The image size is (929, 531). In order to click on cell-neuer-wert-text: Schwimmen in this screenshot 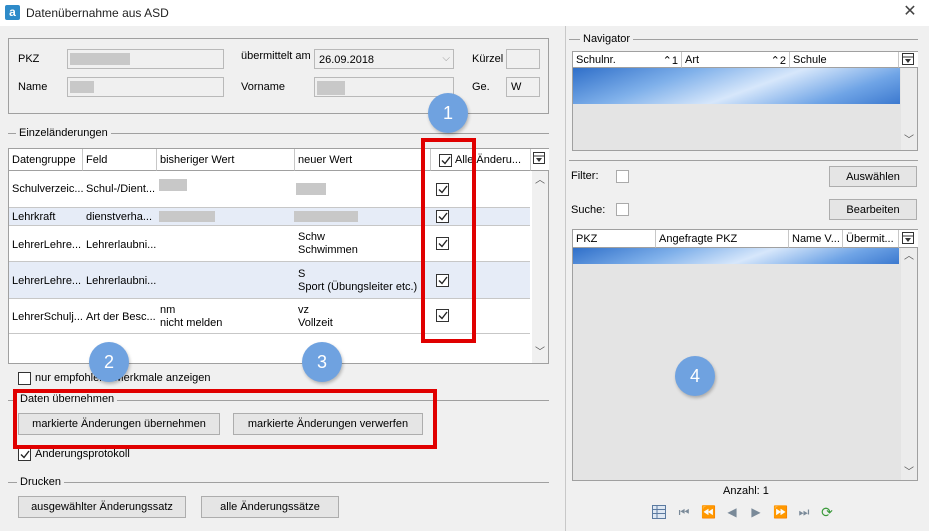, I will do `click(328, 250)`.